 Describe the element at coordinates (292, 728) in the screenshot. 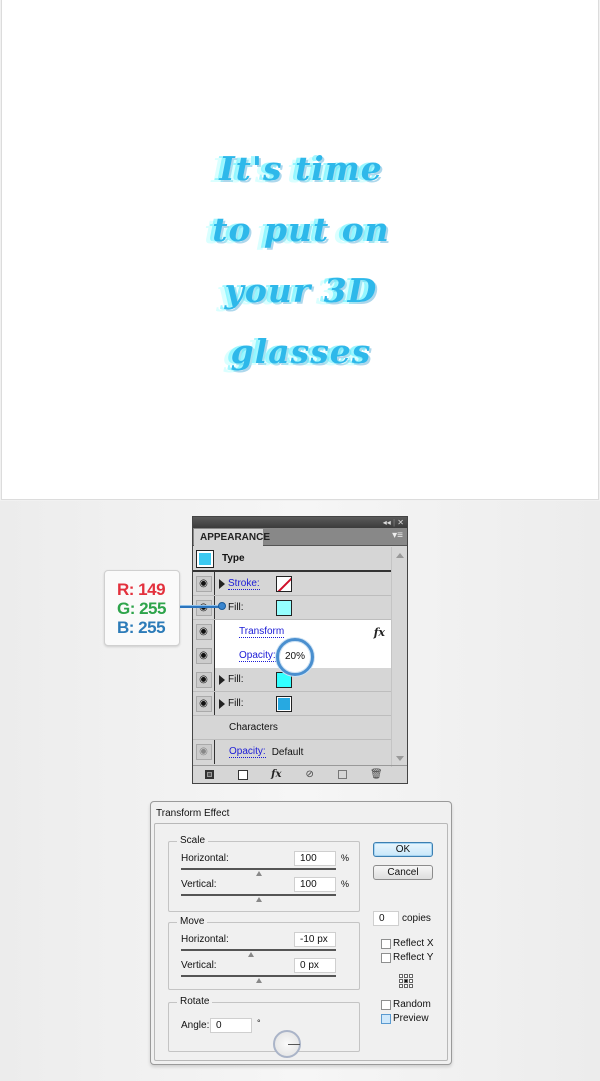

I see `characters-row: Characters` at that location.